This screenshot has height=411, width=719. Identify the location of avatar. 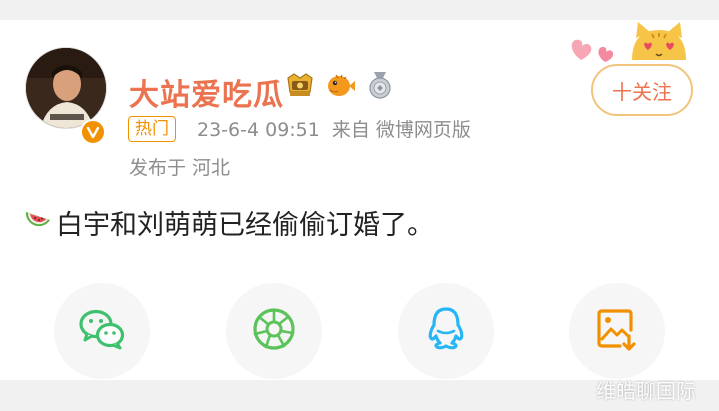
(66, 88).